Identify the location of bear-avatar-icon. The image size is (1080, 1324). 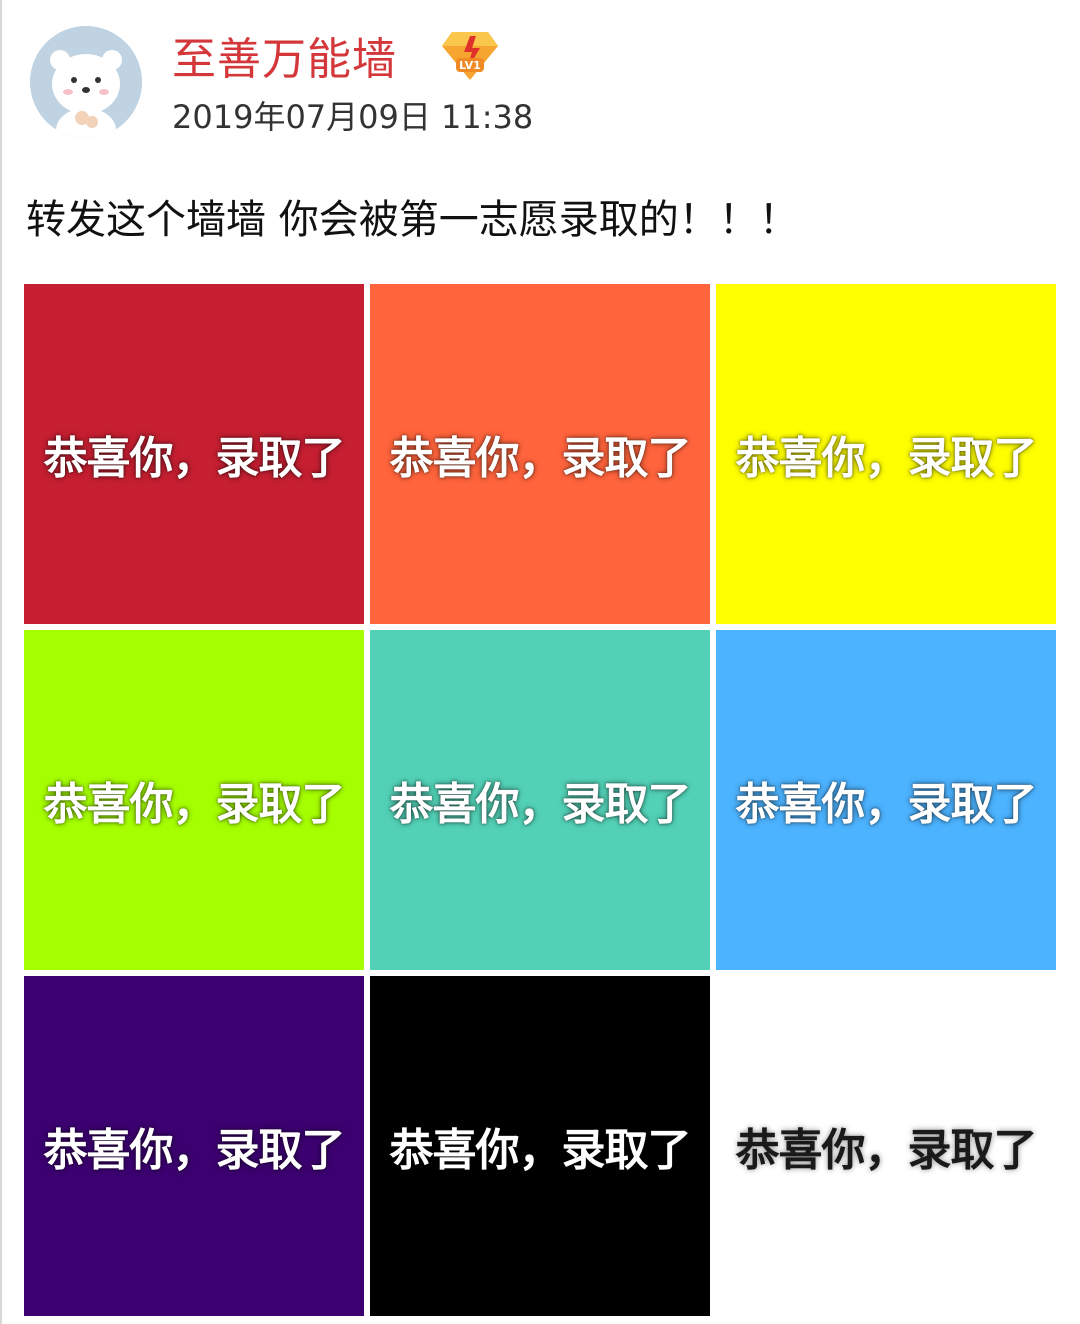
(86, 82).